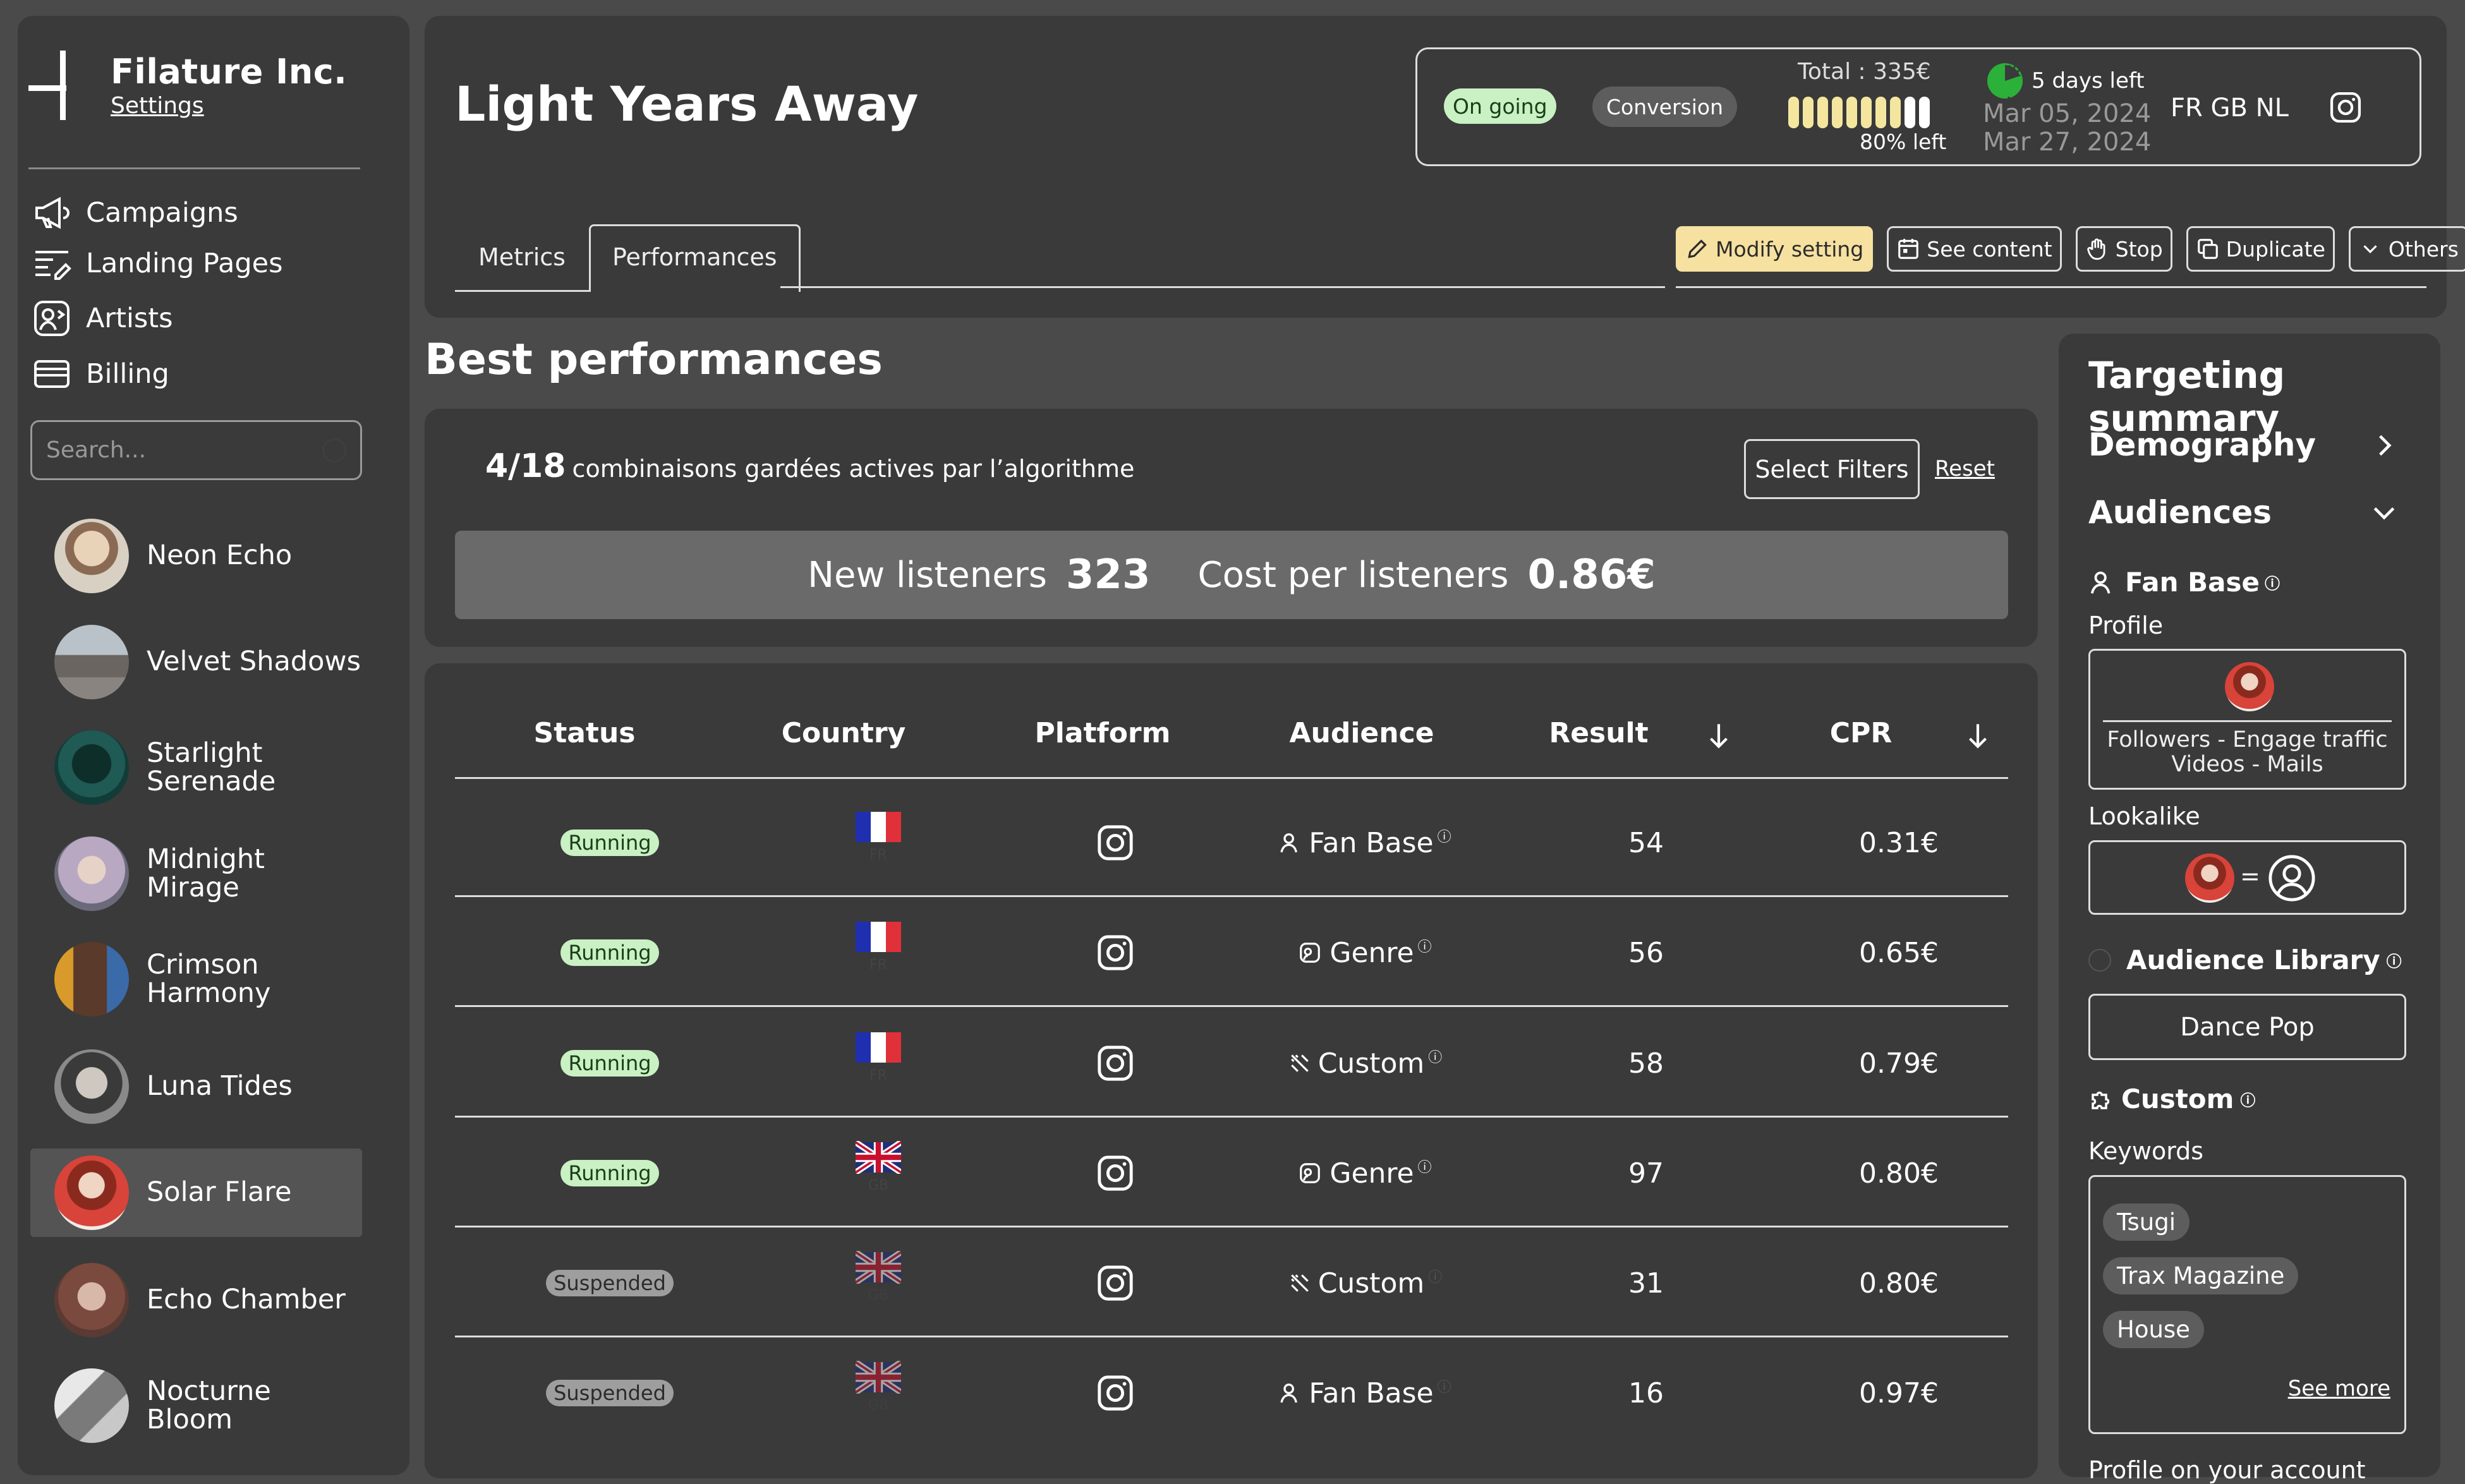 The image size is (2465, 1484). I want to click on column-header-audience: Audience, so click(1361, 733).